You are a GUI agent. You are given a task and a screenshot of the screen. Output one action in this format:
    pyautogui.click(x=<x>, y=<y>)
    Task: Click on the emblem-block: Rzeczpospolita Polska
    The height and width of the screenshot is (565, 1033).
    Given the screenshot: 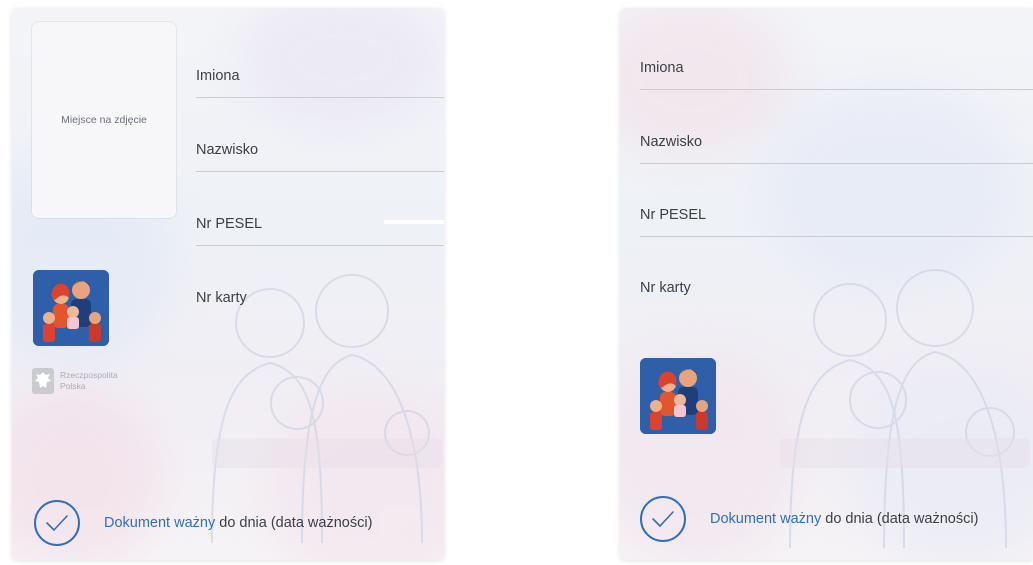 What is the action you would take?
    pyautogui.click(x=75, y=381)
    